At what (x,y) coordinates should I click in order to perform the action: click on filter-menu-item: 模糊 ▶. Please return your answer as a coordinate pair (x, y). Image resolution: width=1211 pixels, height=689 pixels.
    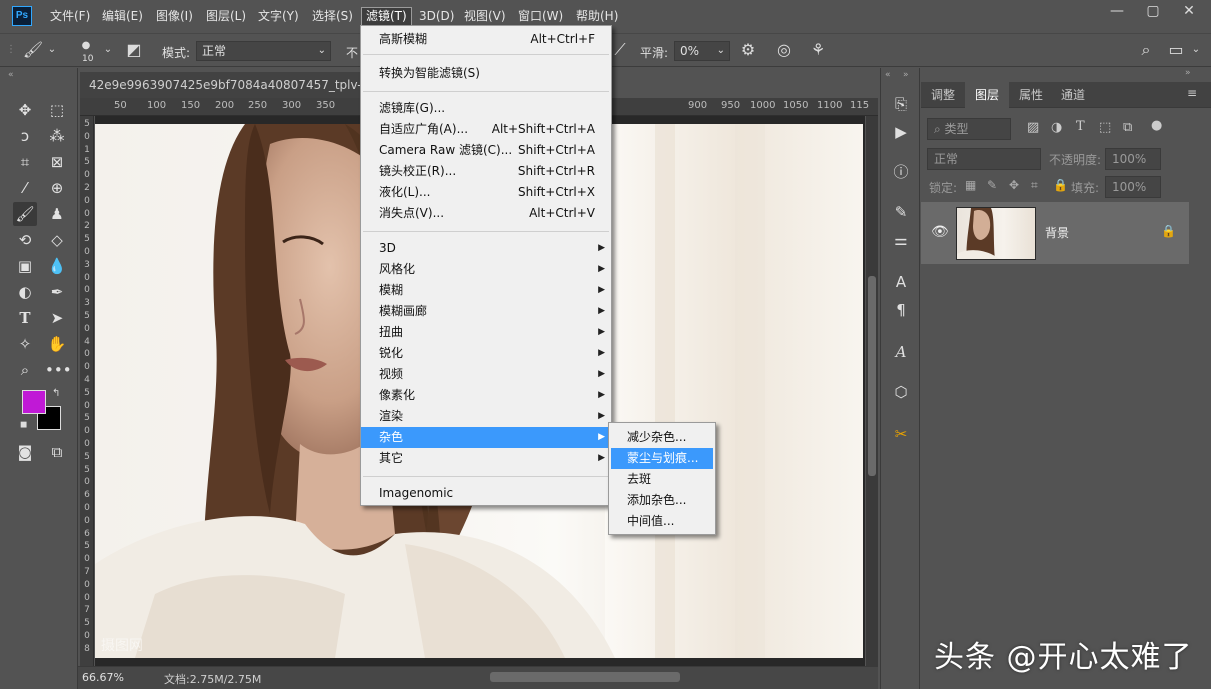
    Looking at the image, I should click on (486, 290).